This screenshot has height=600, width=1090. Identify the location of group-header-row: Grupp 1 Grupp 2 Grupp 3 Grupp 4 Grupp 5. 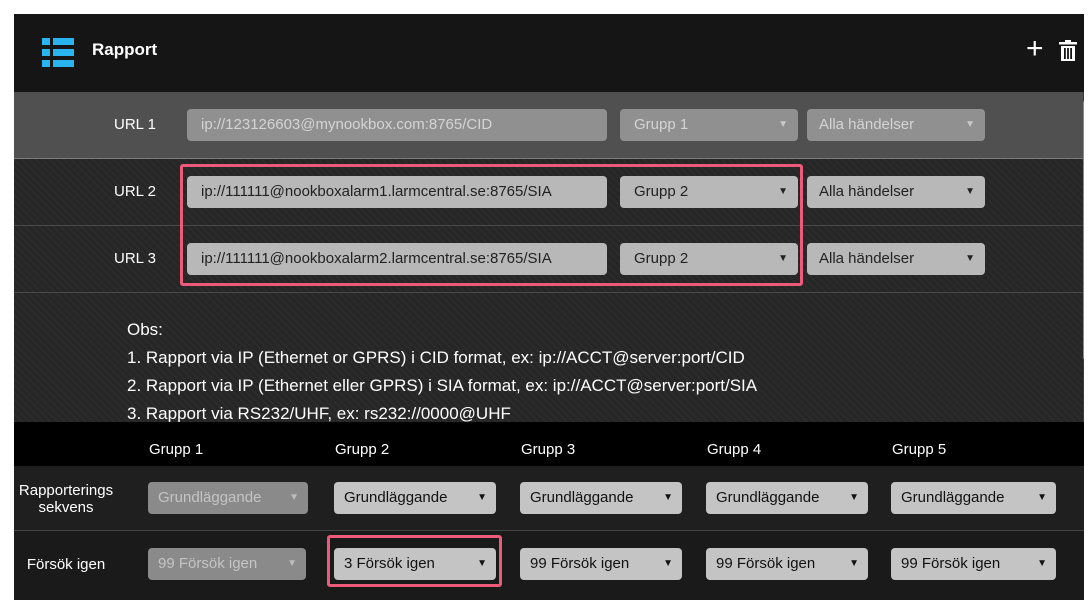
(549, 444).